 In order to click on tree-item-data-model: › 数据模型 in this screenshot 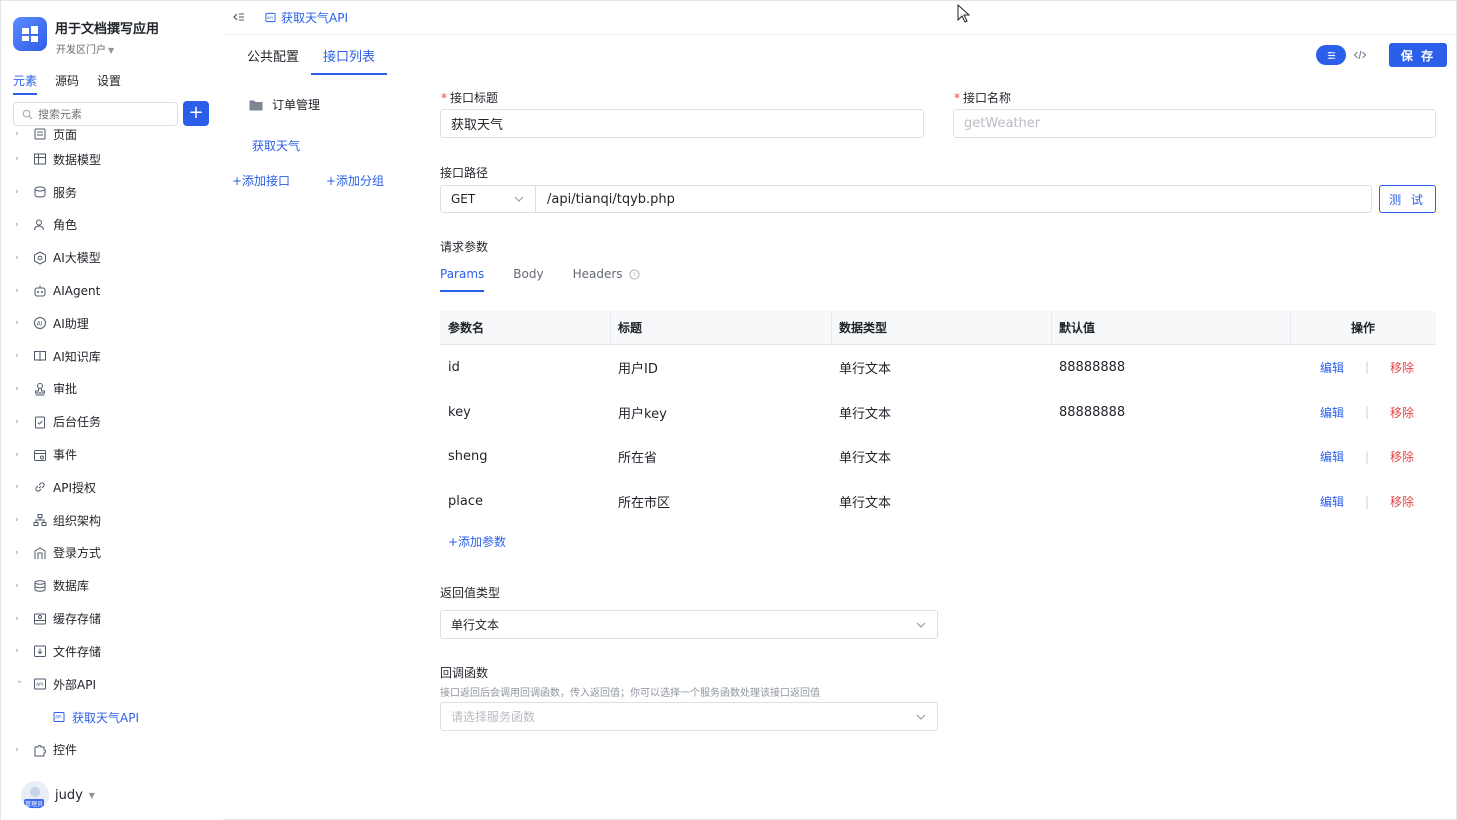, I will do `click(112, 159)`.